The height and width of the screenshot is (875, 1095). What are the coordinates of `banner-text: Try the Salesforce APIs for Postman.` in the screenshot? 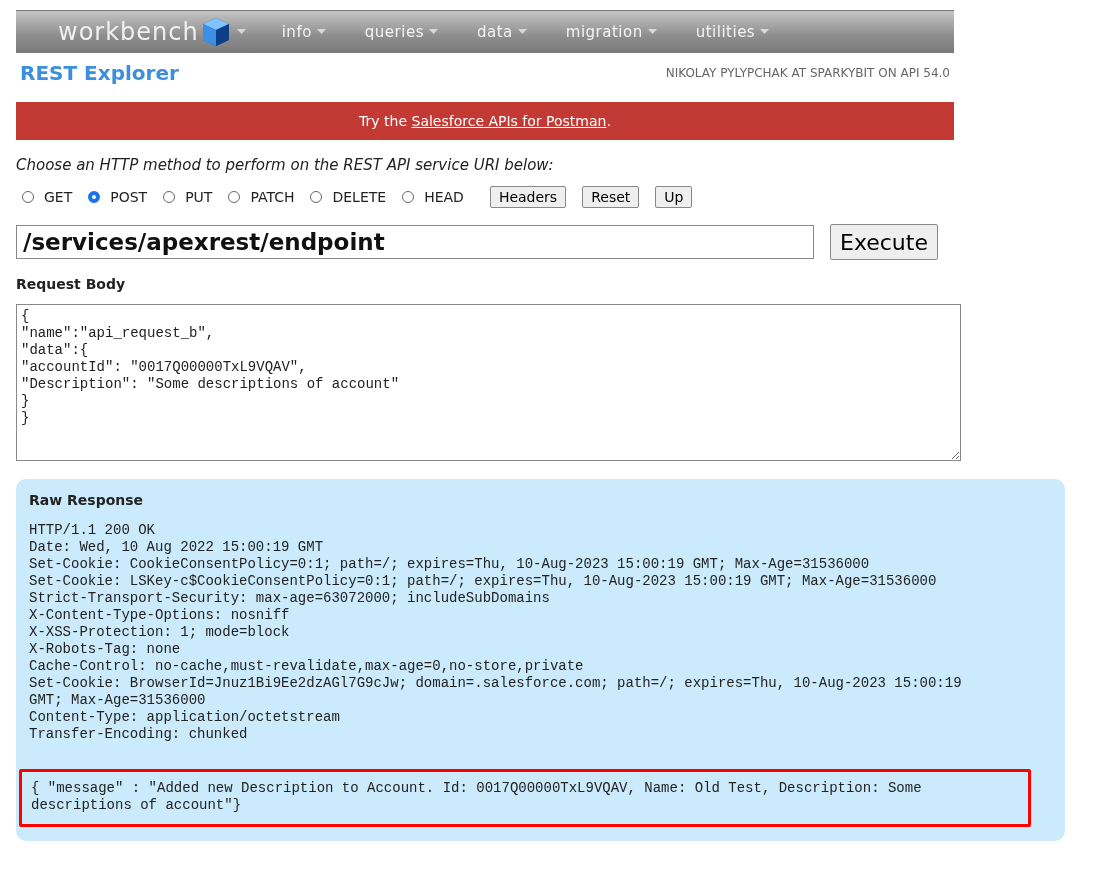 It's located at (485, 121).